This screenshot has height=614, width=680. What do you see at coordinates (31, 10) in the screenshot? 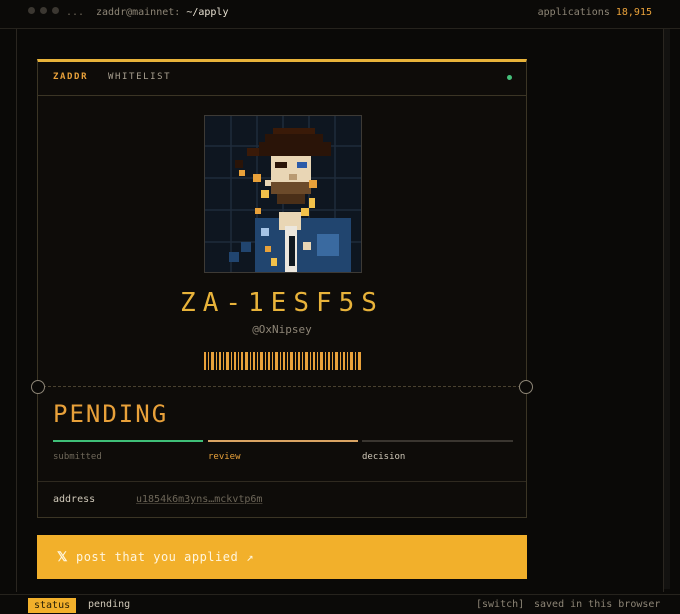
I see `window-close-dot` at bounding box center [31, 10].